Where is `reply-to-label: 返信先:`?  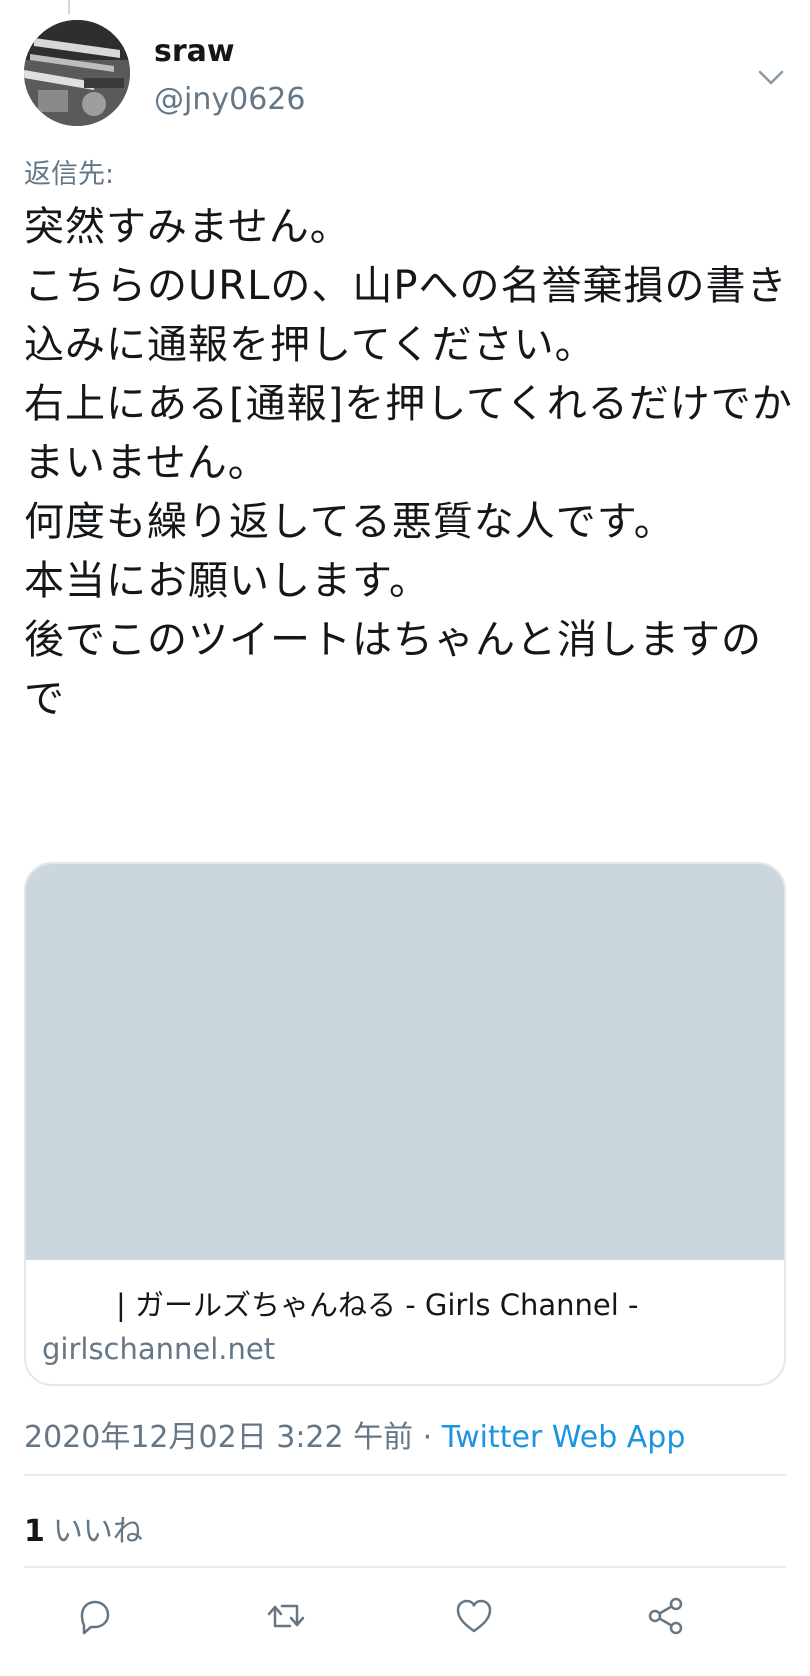 reply-to-label: 返信先: is located at coordinates (69, 171).